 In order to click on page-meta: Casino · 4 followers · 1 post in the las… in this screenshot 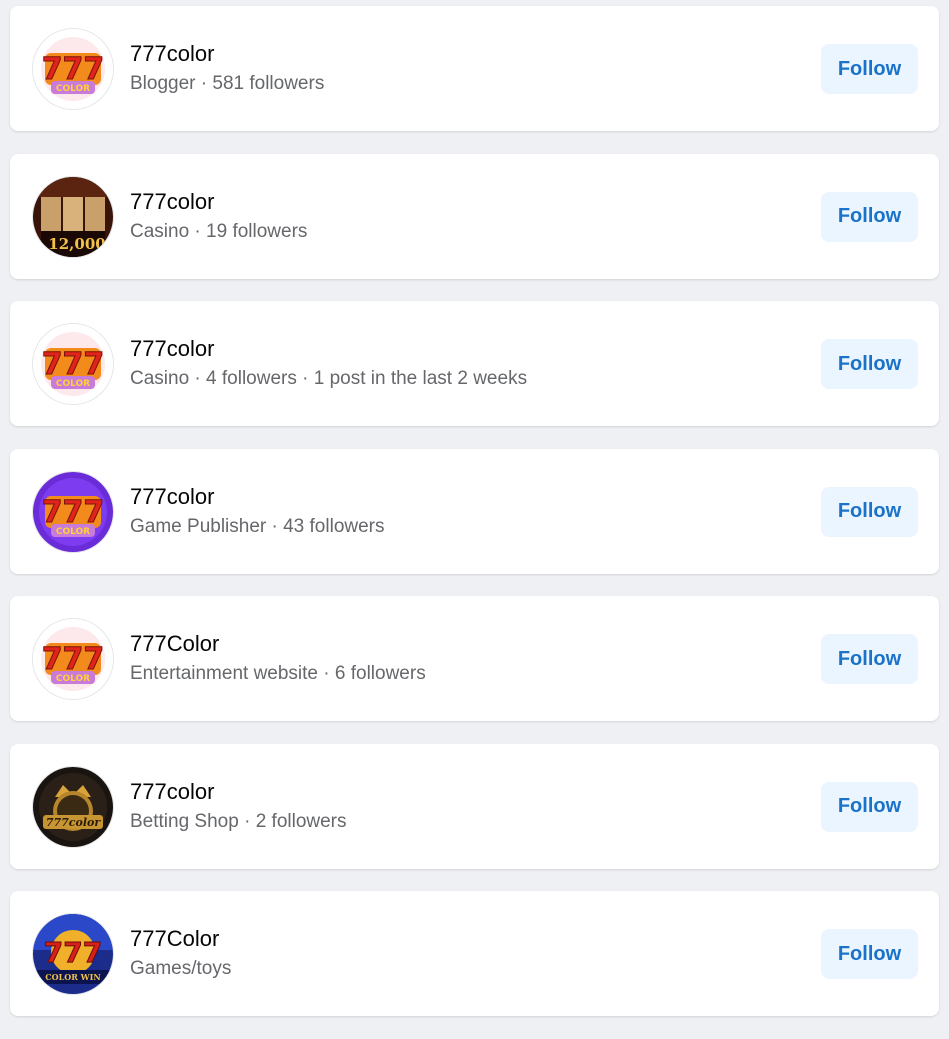, I will do `click(329, 378)`.